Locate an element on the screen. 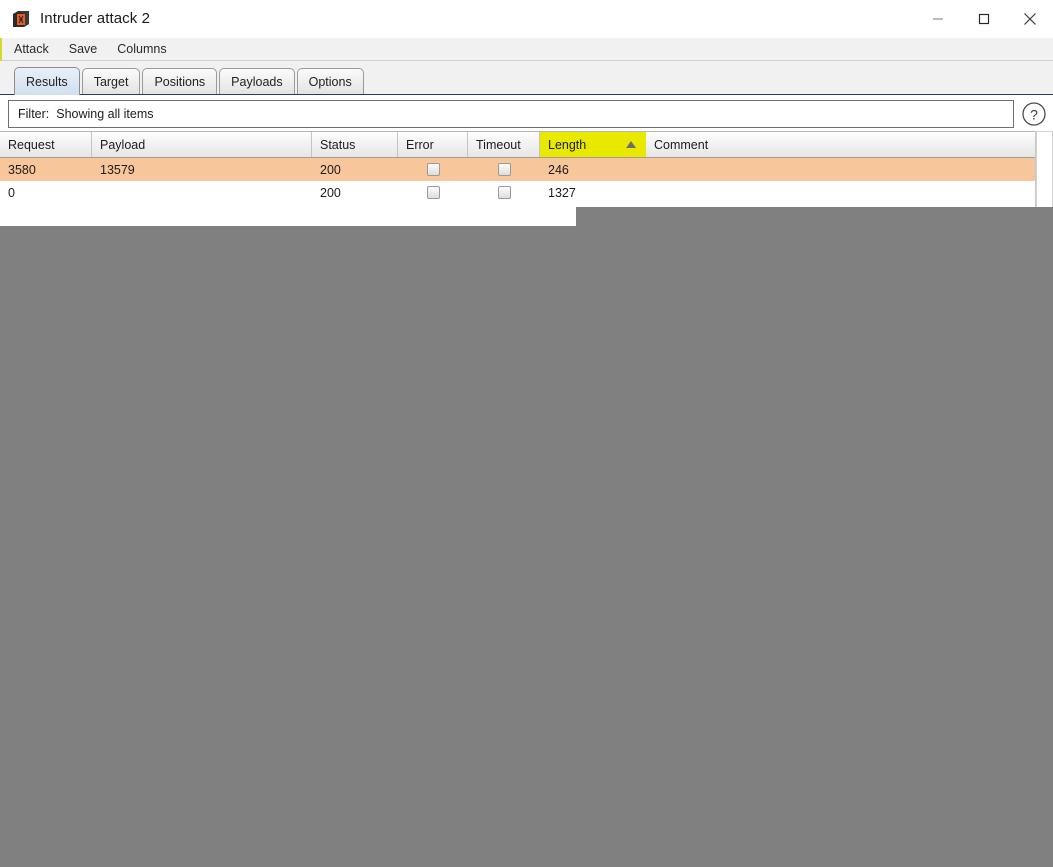  help-question-icon: ? is located at coordinates (1034, 114).